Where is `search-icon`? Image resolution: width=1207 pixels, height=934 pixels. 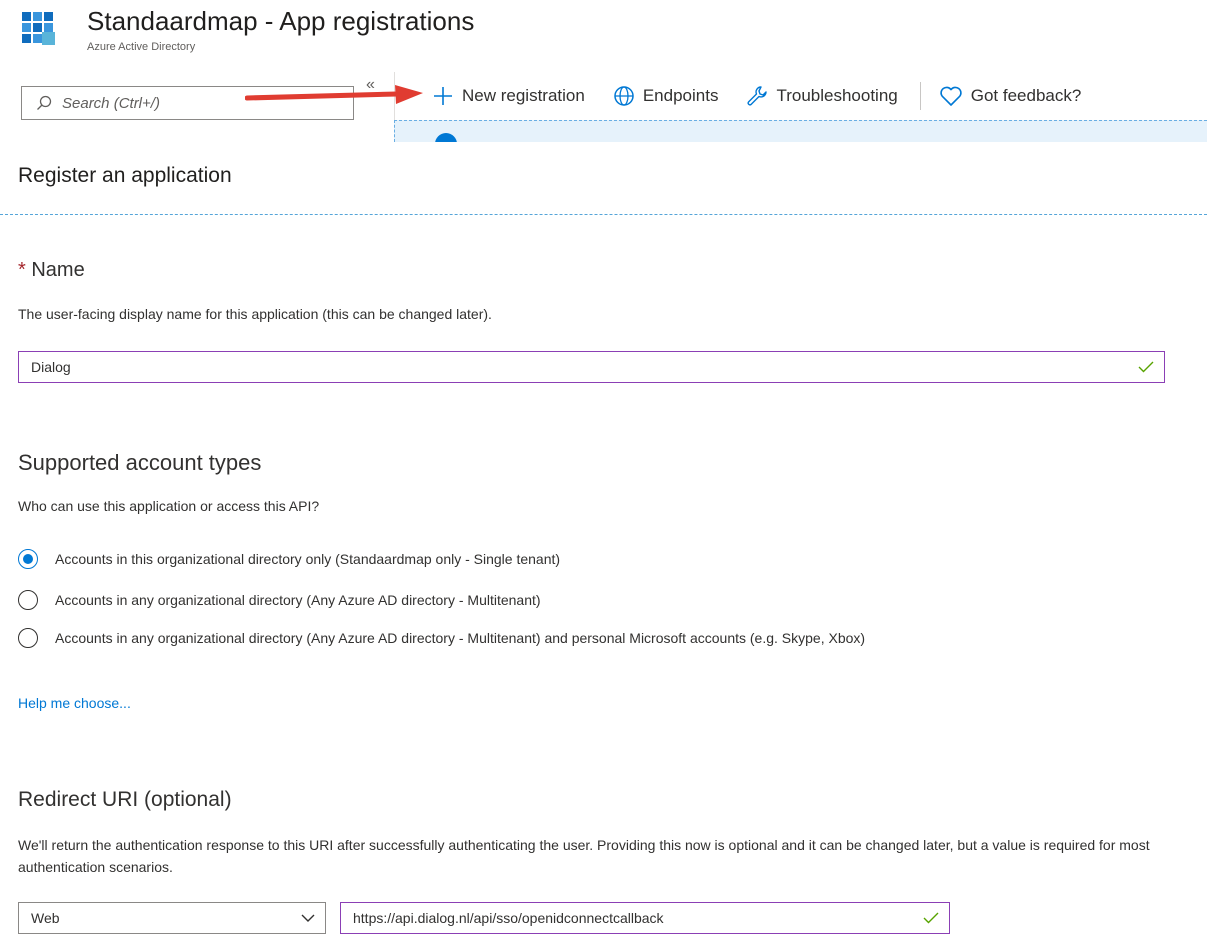
search-icon is located at coordinates (44, 103).